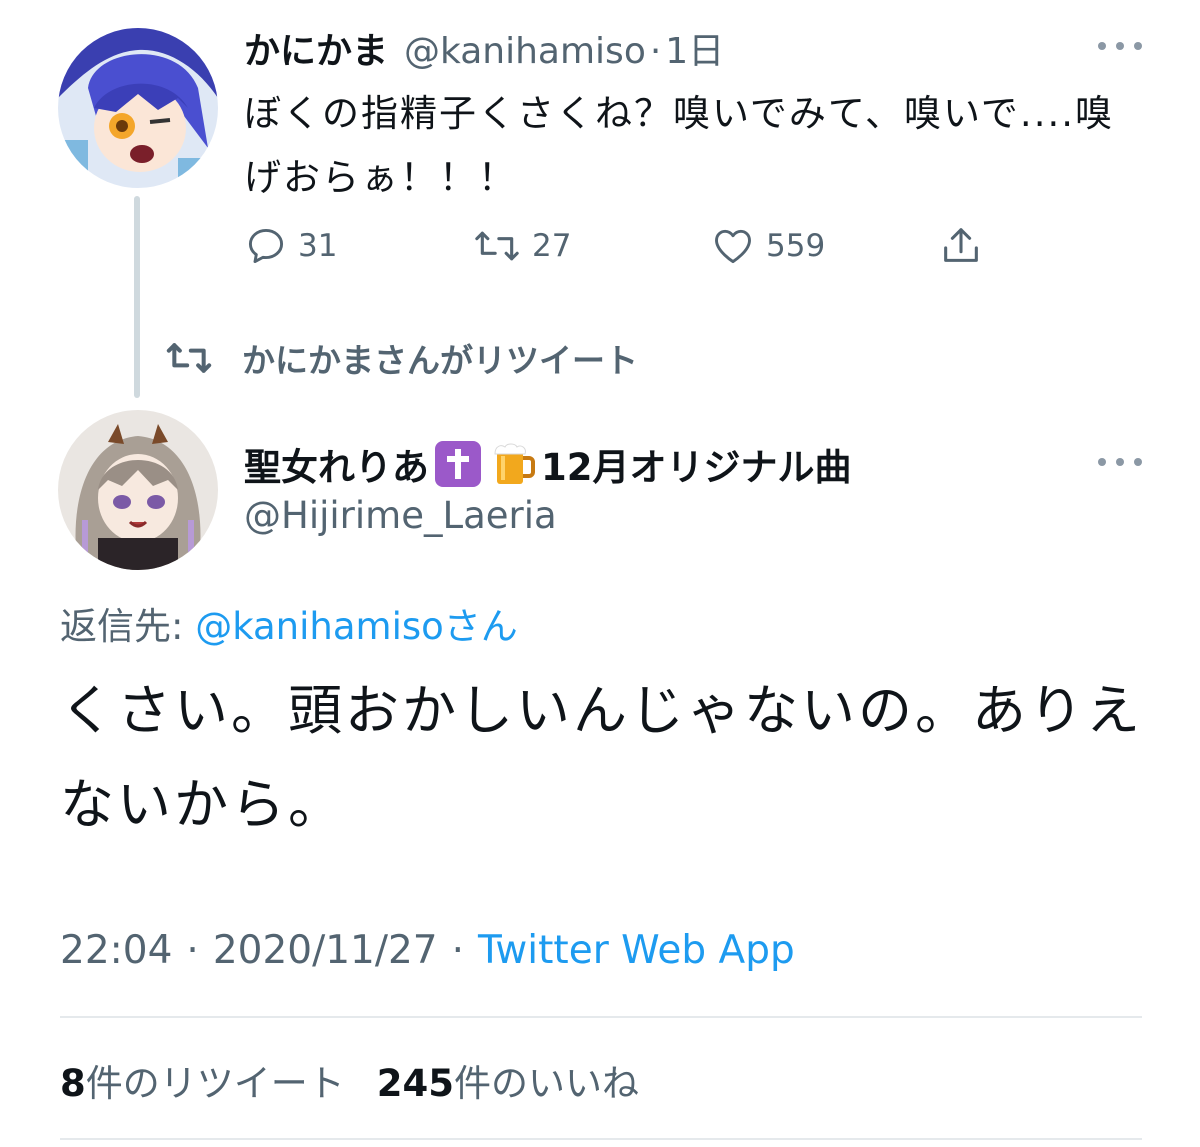 The width and height of the screenshot is (1200, 1147). I want to click on focal-display-name: 聖女れりあ, so click(336, 467).